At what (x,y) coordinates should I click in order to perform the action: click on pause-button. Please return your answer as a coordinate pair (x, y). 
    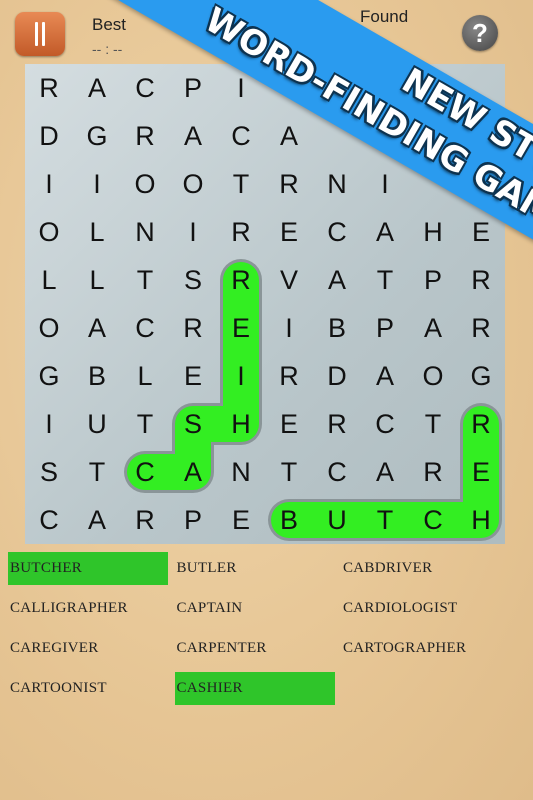
    Looking at the image, I should click on (40, 34).